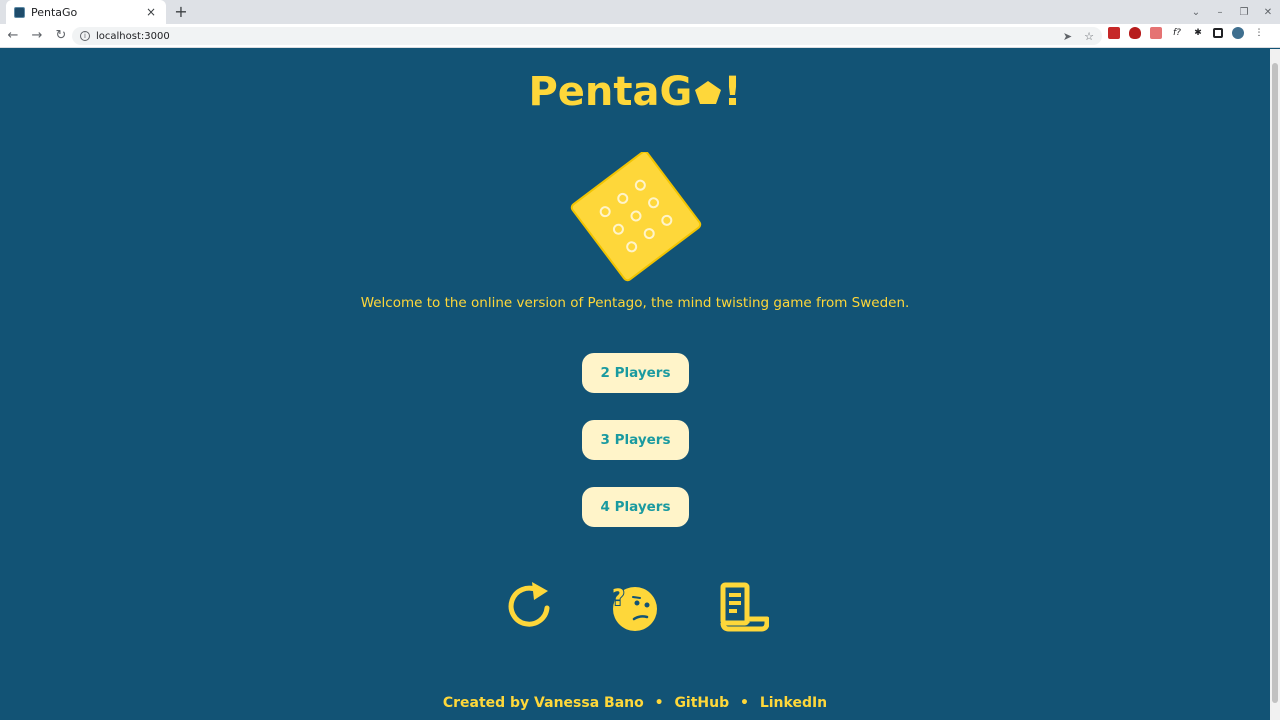 Image resolution: width=1280 pixels, height=720 pixels. What do you see at coordinates (640, 12) in the screenshot?
I see `browser-tab-bar: PentaGo × + ⌄ – ❐ ✕` at bounding box center [640, 12].